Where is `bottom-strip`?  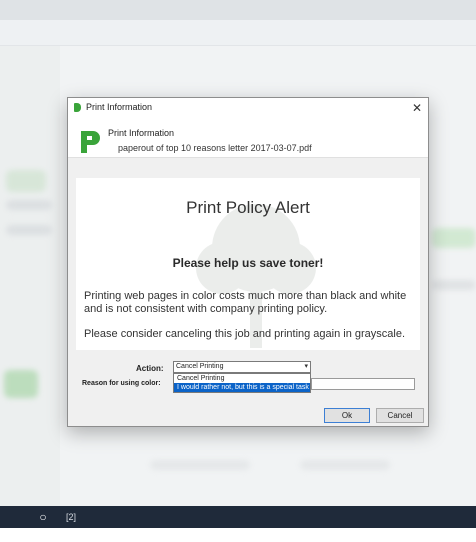 bottom-strip is located at coordinates (238, 535).